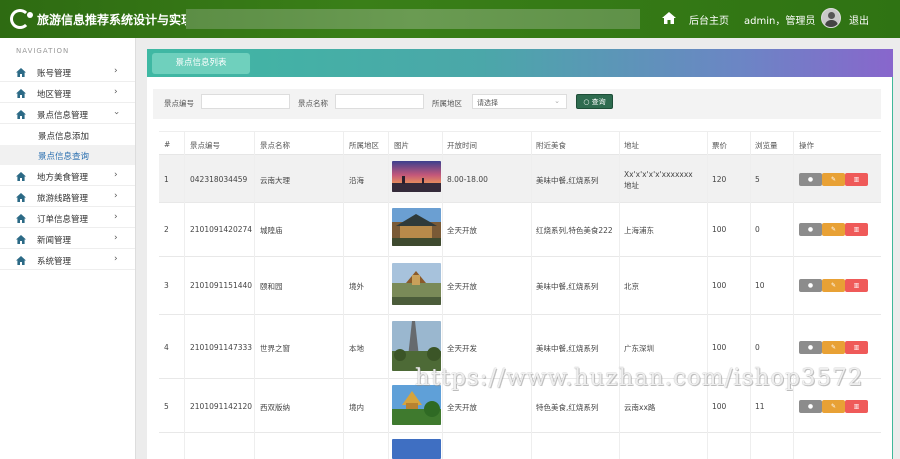 This screenshot has height=459, width=900. Describe the element at coordinates (54, 262) in the screenshot. I see `sidebar-item-label: 系统管理` at that location.